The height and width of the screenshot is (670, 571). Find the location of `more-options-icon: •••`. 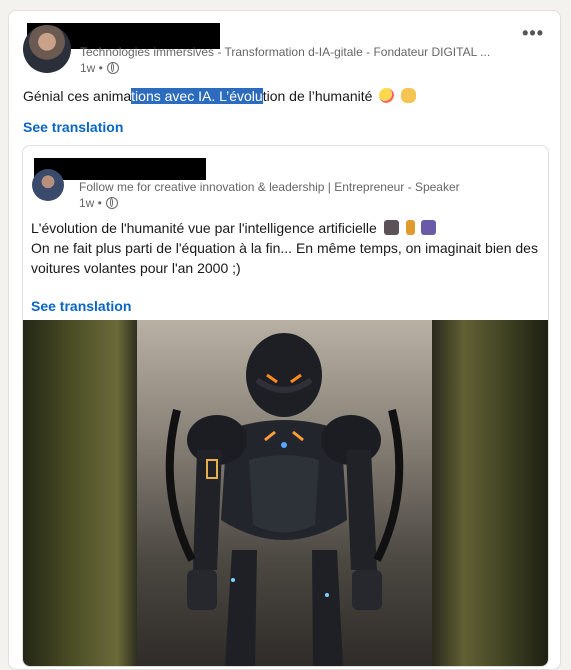

more-options-icon: ••• is located at coordinates (533, 33).